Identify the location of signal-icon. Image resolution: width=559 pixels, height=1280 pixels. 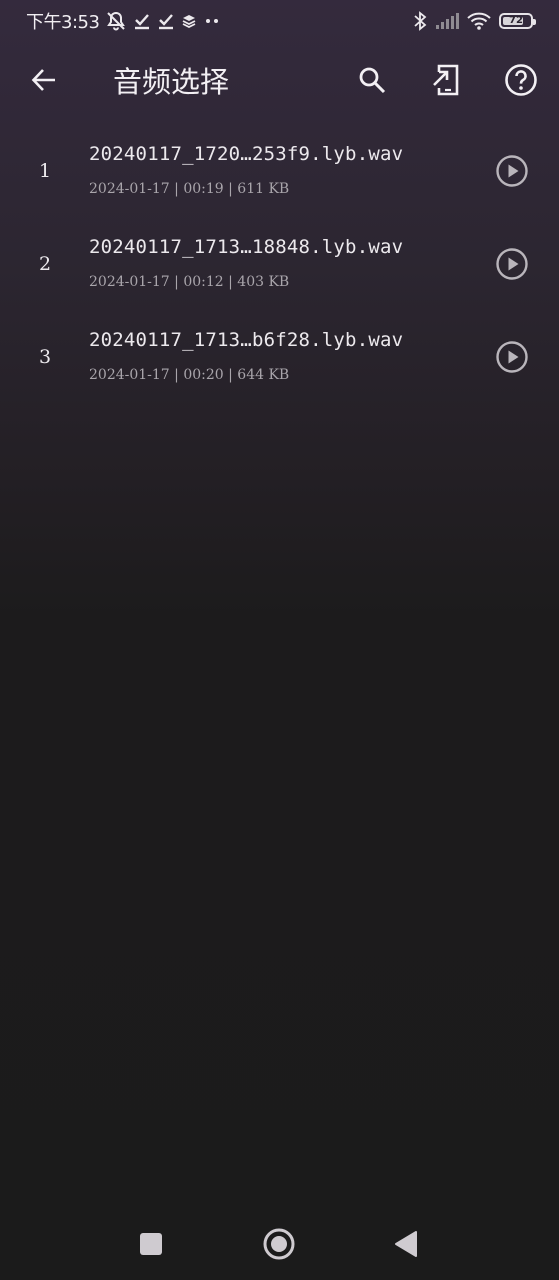
(447, 21).